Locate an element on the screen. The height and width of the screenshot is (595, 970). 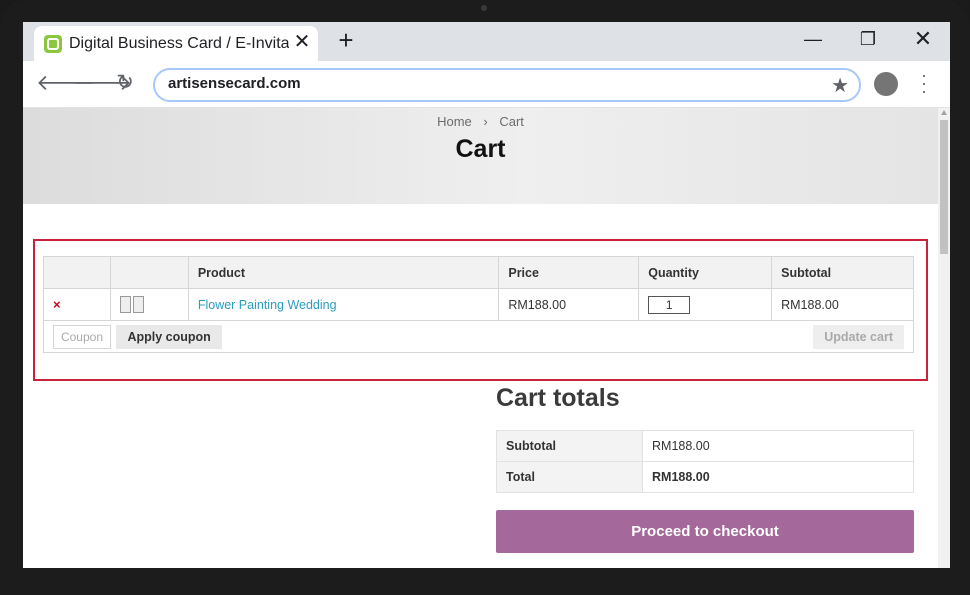
total-label: Total is located at coordinates (569, 477).